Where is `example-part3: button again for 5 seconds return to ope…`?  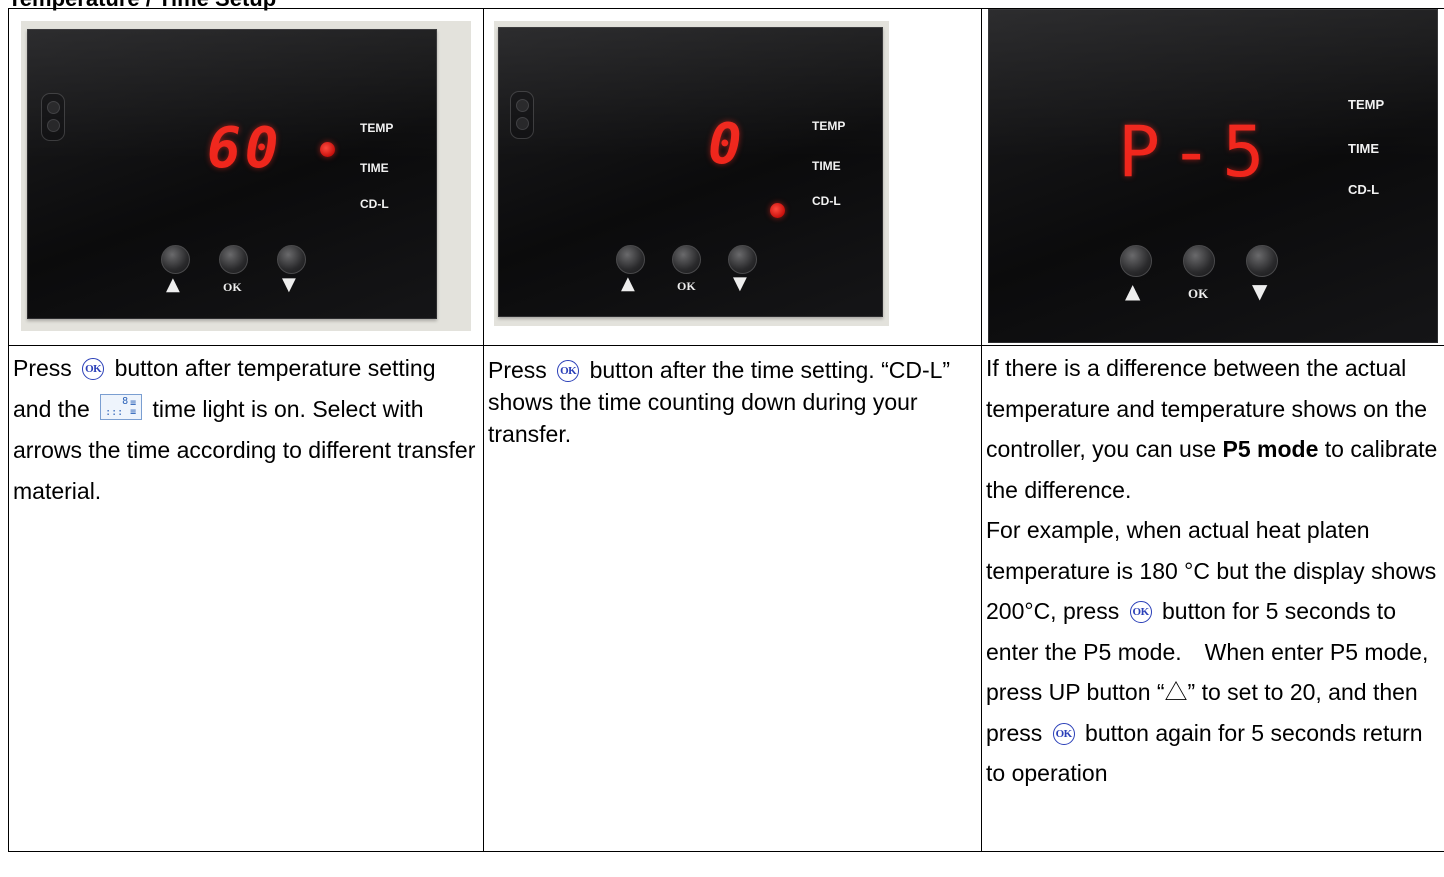
example-part3: button again for 5 seconds return to ope… is located at coordinates (1204, 753).